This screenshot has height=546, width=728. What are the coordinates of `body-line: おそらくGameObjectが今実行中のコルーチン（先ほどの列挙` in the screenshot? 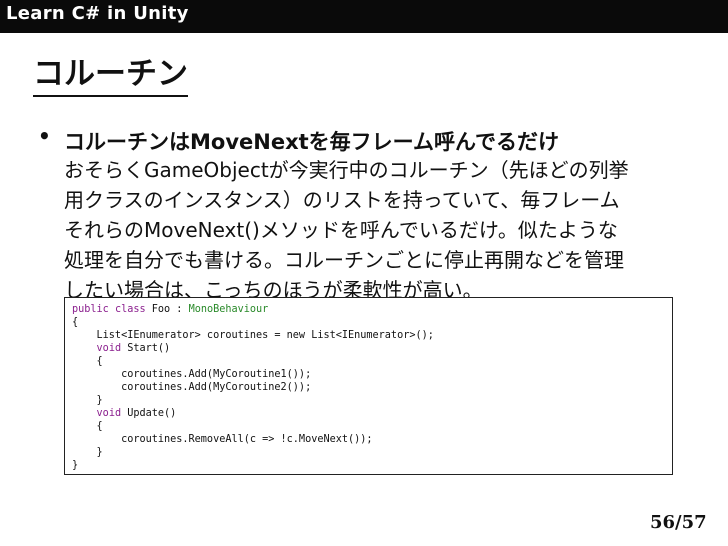 It's located at (346, 170).